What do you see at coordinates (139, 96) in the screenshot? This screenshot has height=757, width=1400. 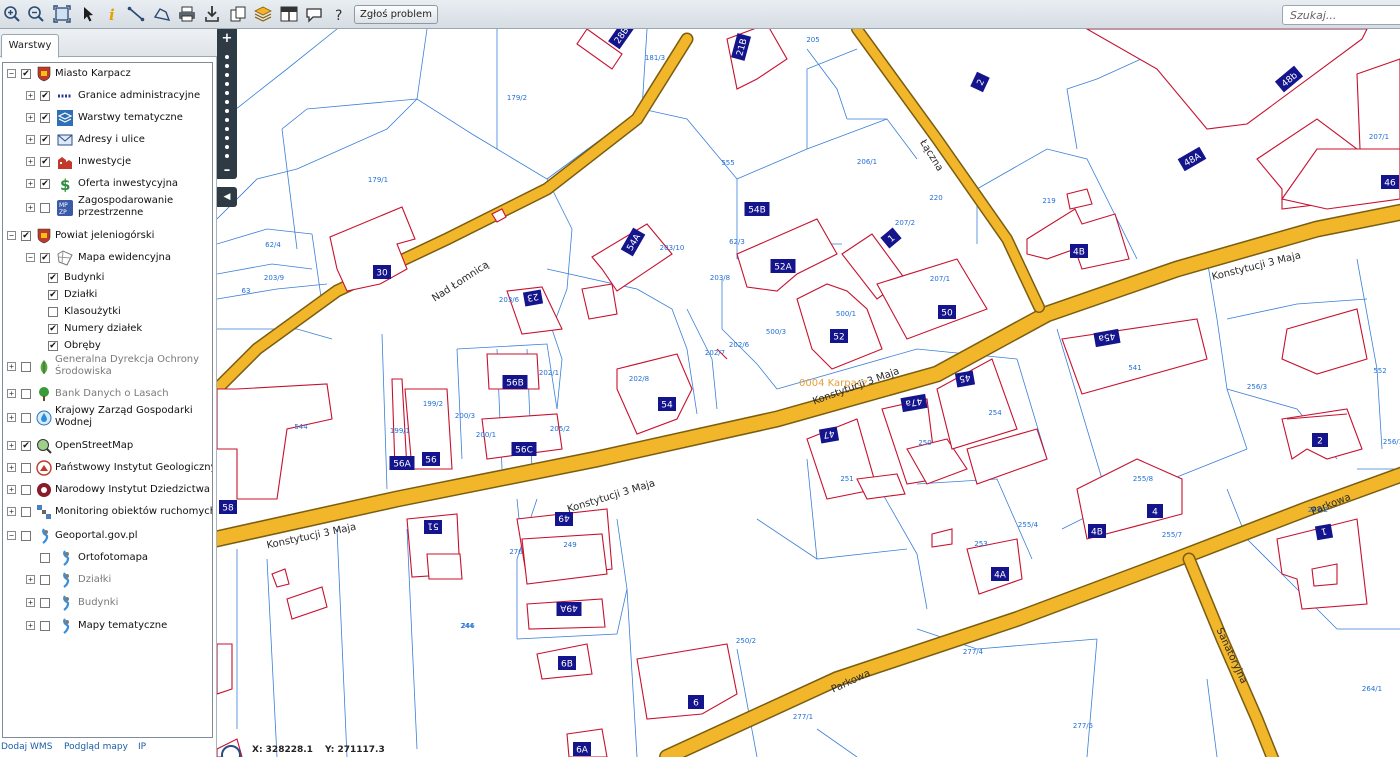 I see `layer-label: Granice administracyjne` at bounding box center [139, 96].